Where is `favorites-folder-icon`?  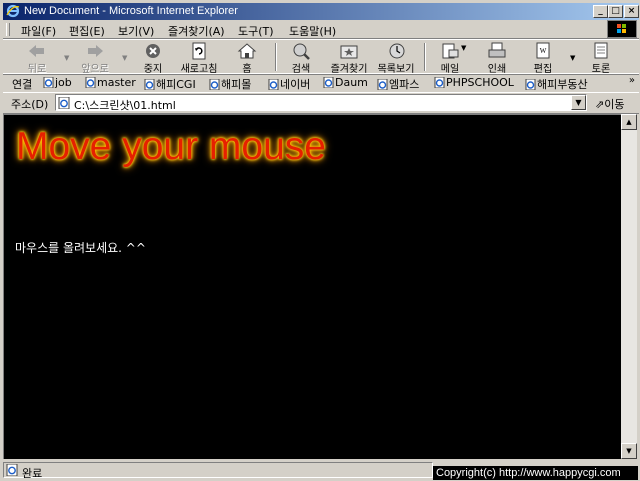 favorites-folder-icon is located at coordinates (349, 52).